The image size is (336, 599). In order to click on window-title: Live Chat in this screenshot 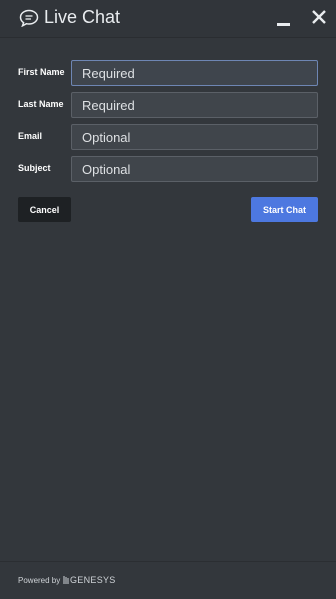, I will do `click(82, 17)`.